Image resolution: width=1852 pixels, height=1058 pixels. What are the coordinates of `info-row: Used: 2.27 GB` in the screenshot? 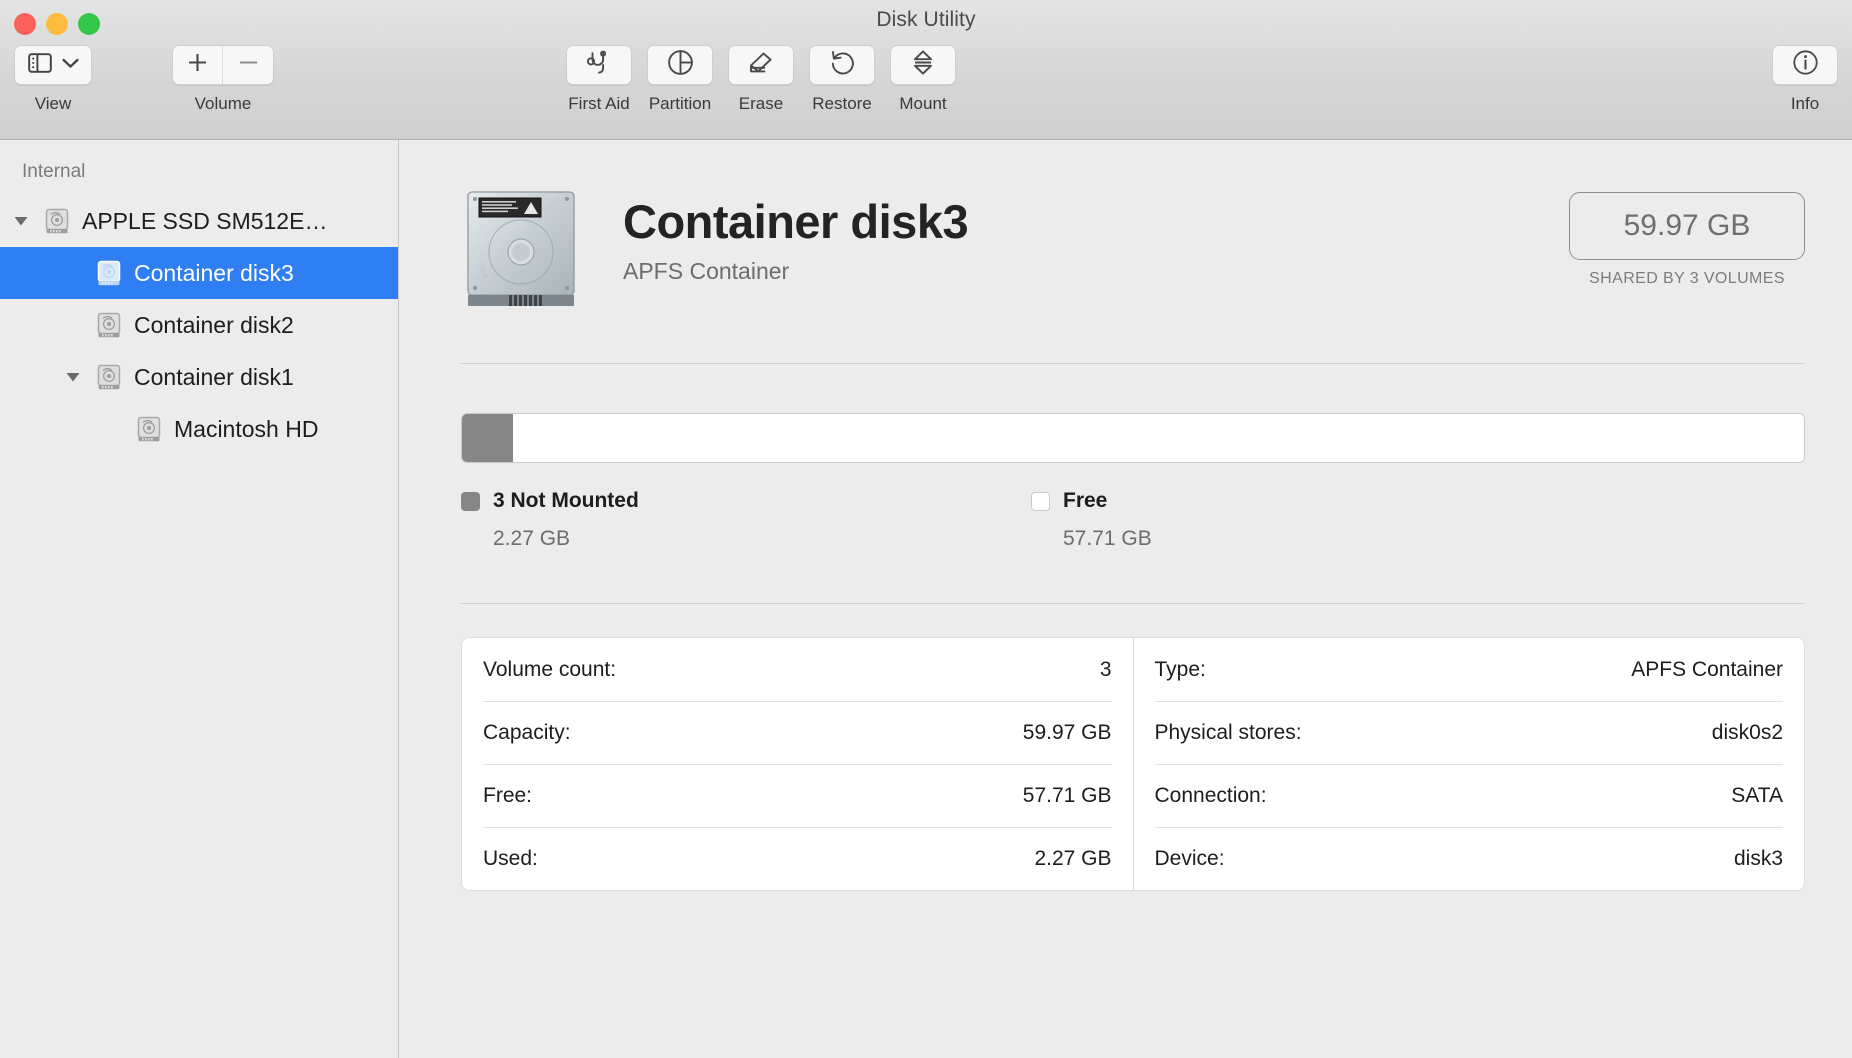 It's located at (797, 858).